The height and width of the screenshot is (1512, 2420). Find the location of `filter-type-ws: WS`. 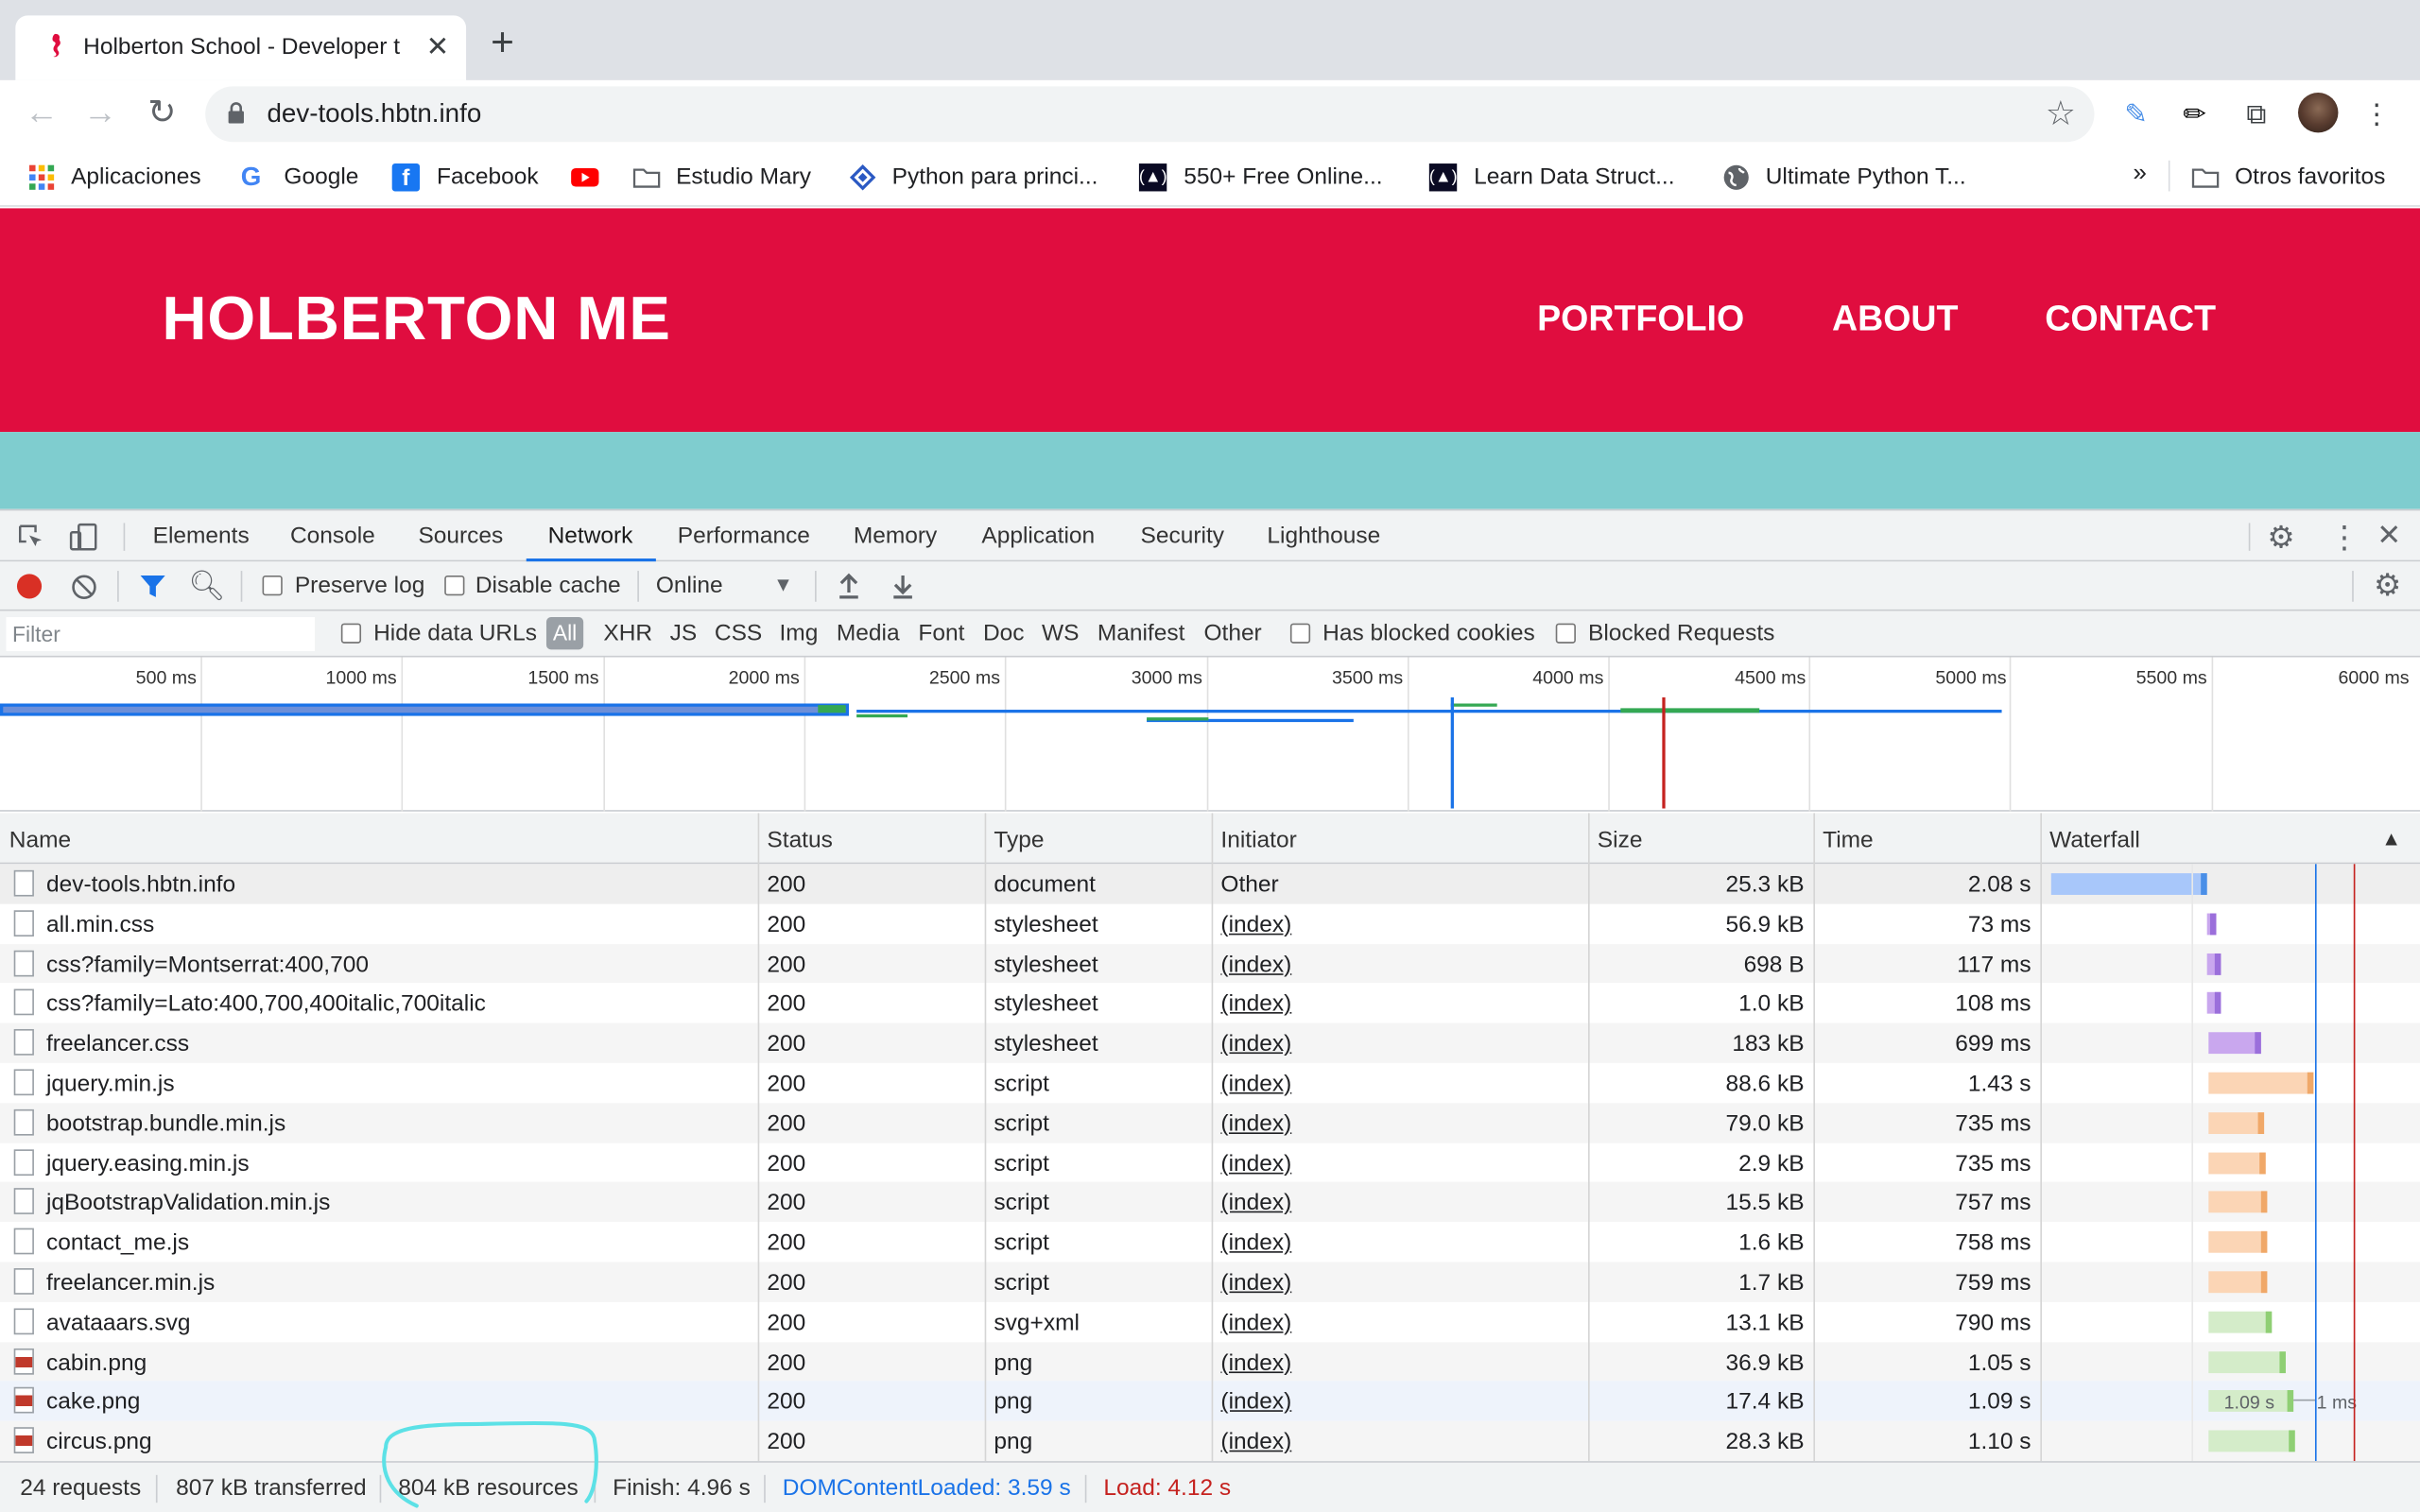

filter-type-ws: WS is located at coordinates (1060, 633).